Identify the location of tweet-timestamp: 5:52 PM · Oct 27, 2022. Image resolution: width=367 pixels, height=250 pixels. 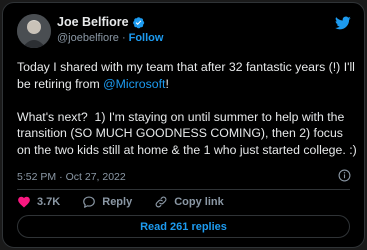
(71, 177).